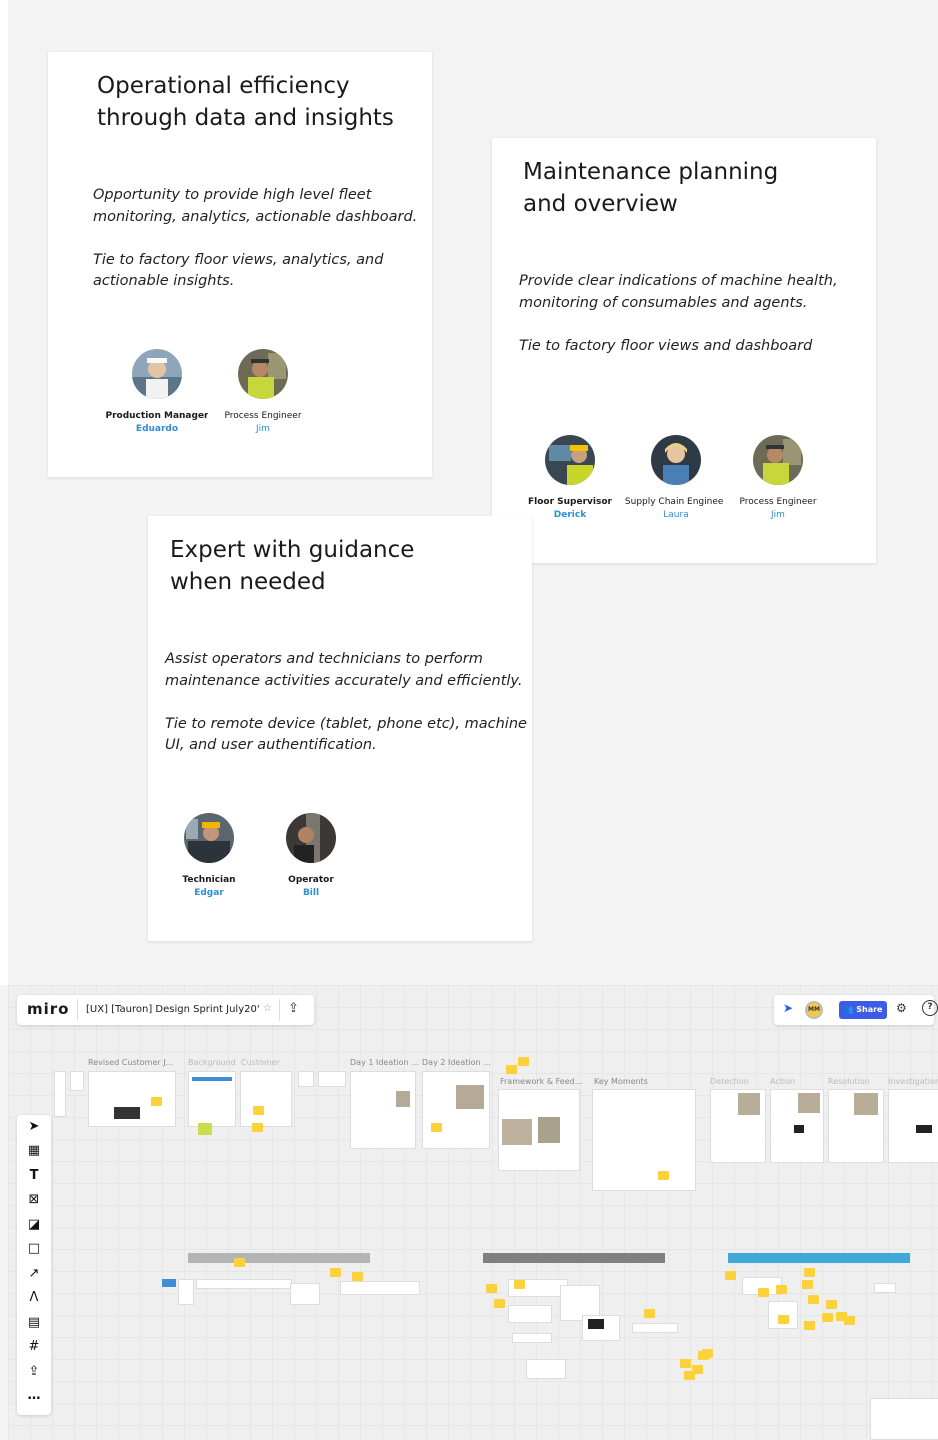 This screenshot has height=1440, width=938. What do you see at coordinates (48, 1009) in the screenshot?
I see `miro-logo: miro` at bounding box center [48, 1009].